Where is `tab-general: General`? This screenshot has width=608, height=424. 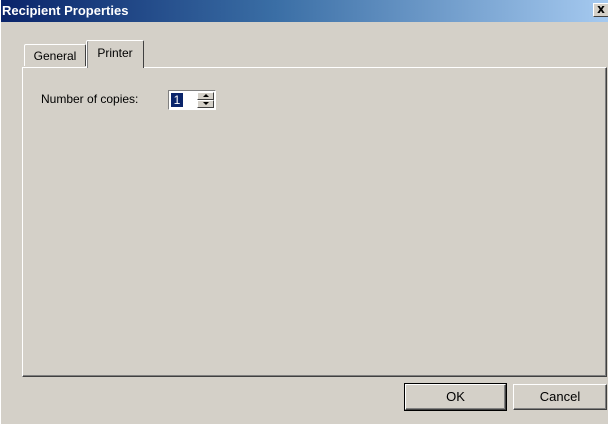
tab-general: General is located at coordinates (55, 55).